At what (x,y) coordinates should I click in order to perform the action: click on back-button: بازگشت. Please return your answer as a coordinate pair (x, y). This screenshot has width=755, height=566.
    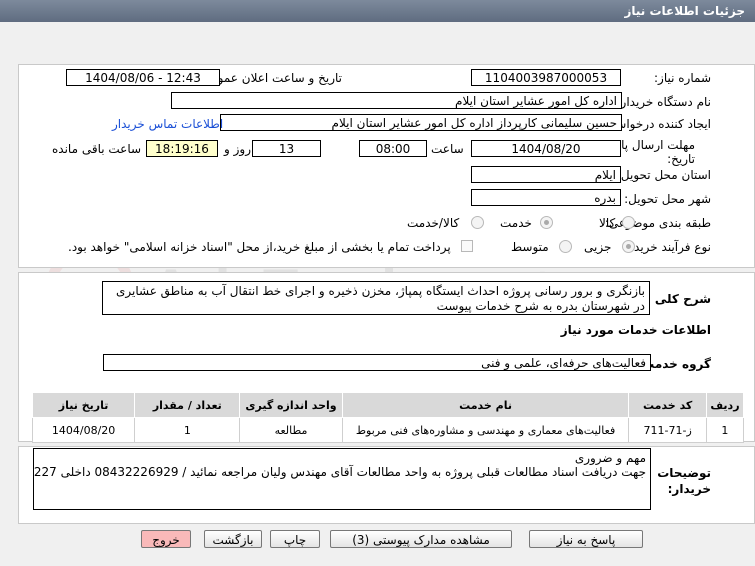
    Looking at the image, I should click on (233, 539).